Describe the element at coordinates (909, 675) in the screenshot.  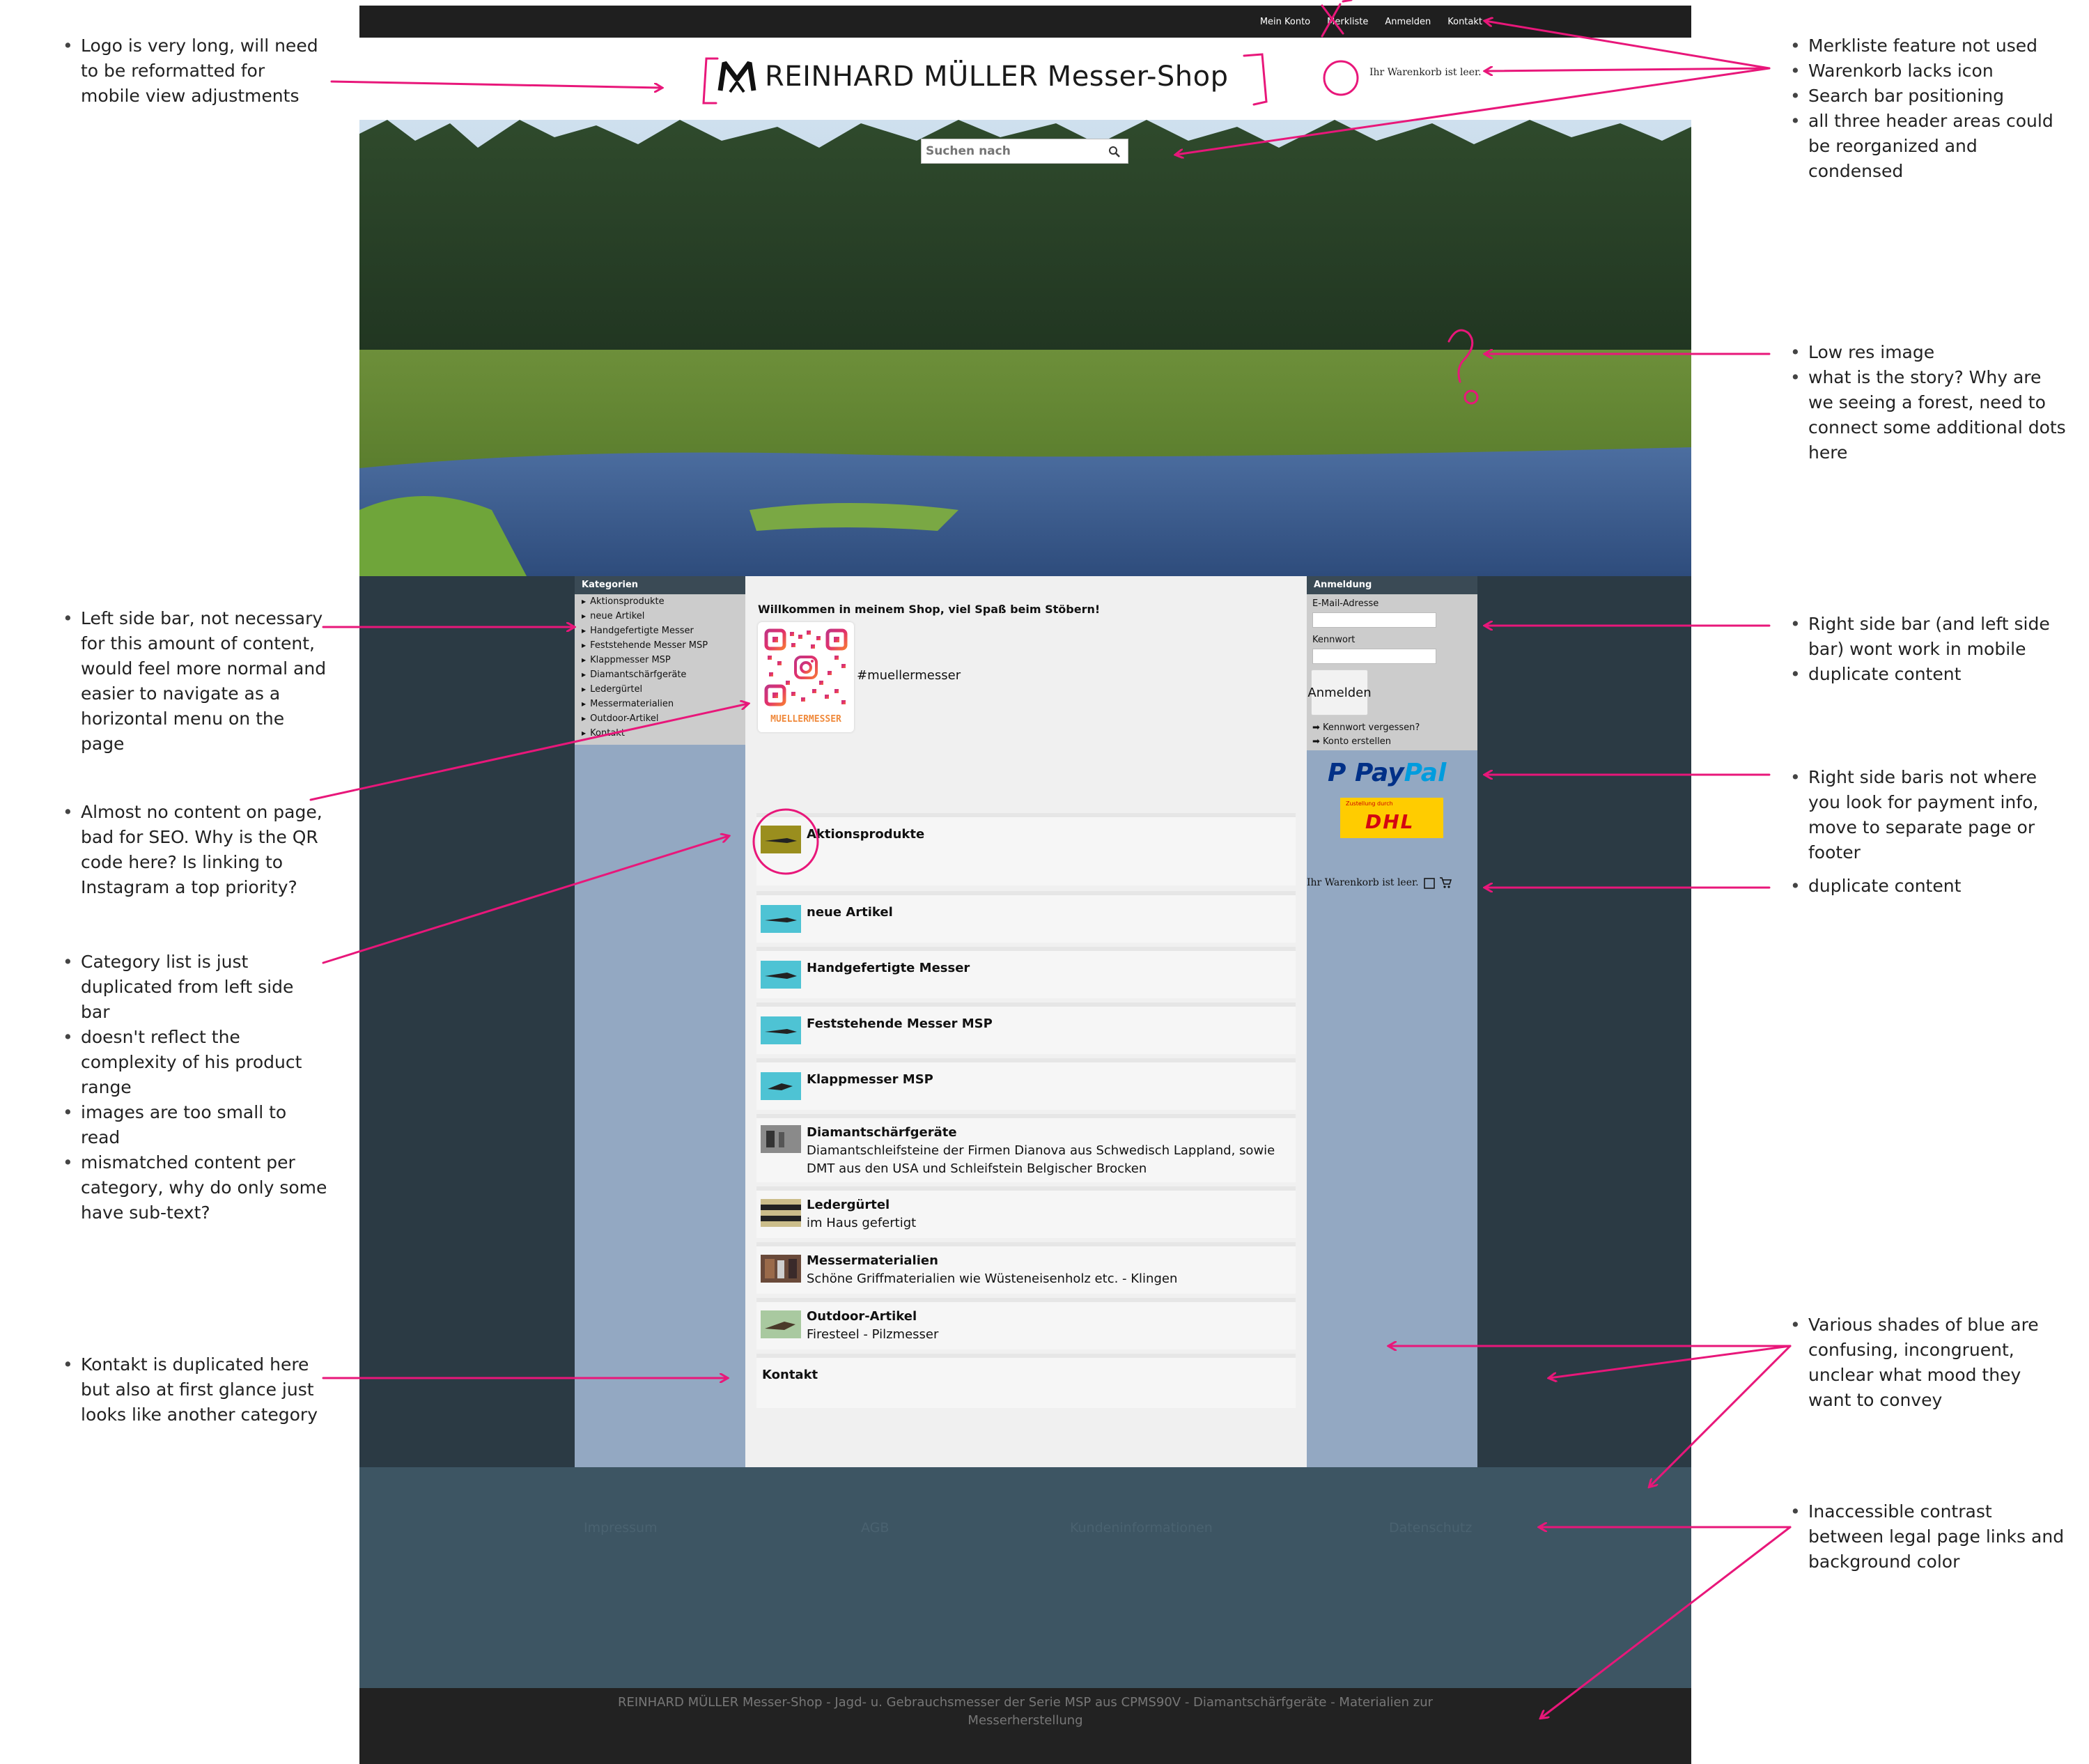
I see `instagram-hashtag: #muellermesser` at that location.